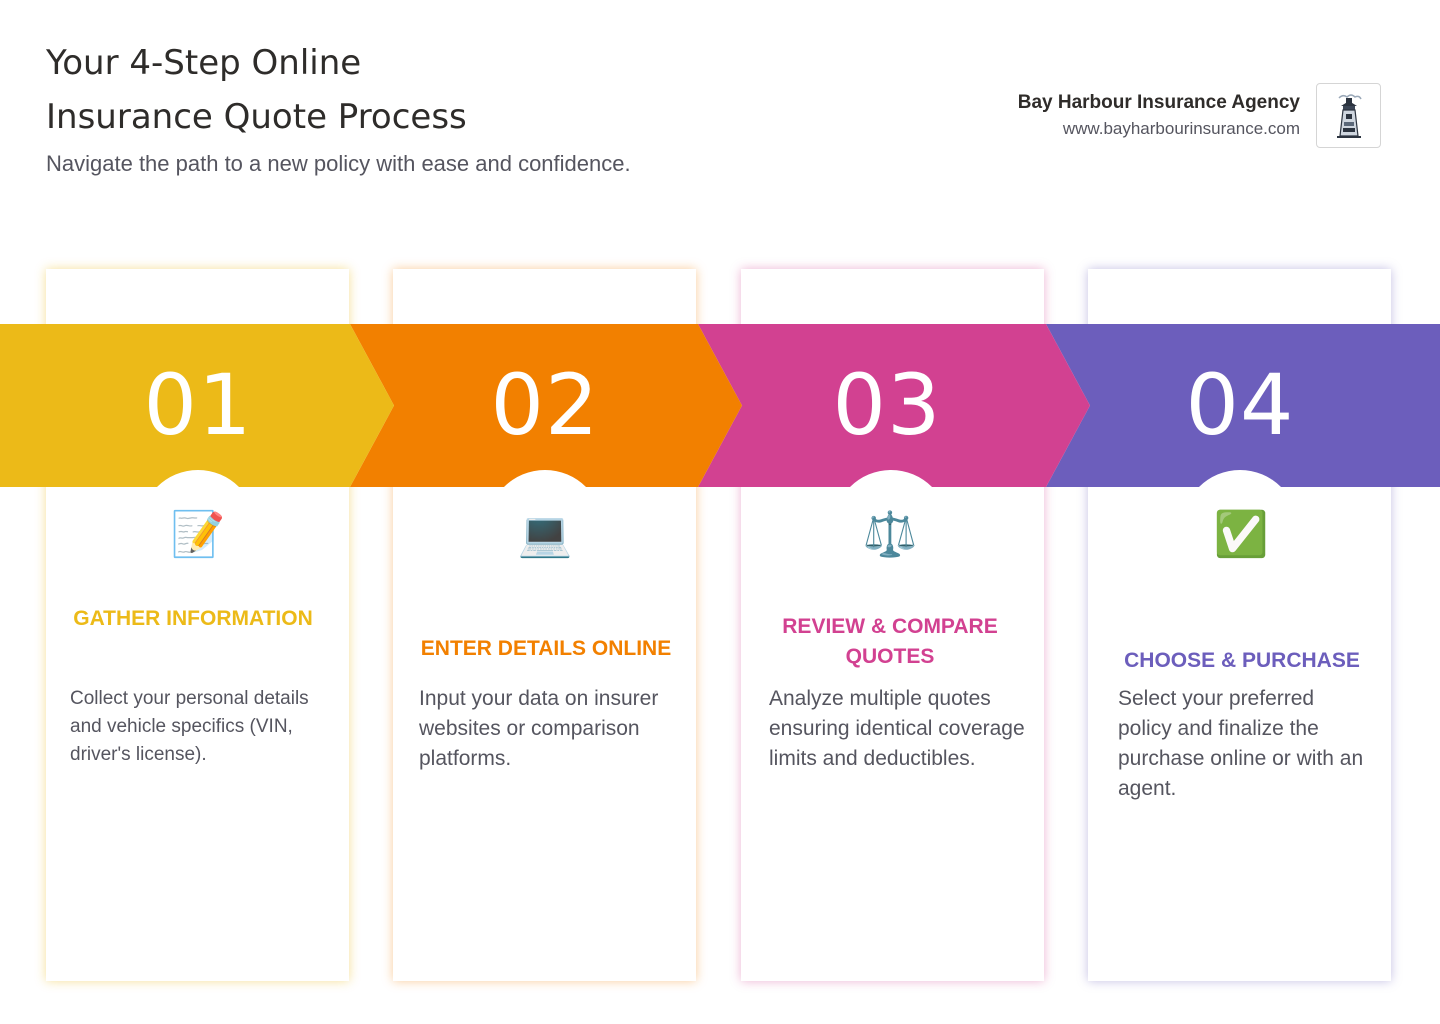 This screenshot has width=1440, height=1024. I want to click on step-number-1: 01, so click(198, 405).